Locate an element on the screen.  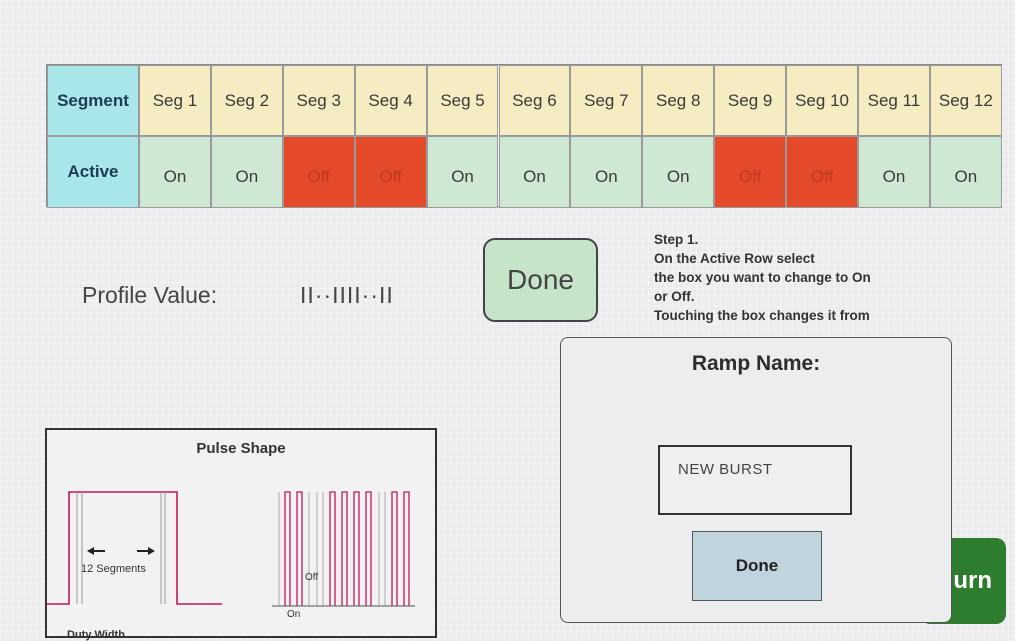
left-arrow-head is located at coordinates (90, 551).